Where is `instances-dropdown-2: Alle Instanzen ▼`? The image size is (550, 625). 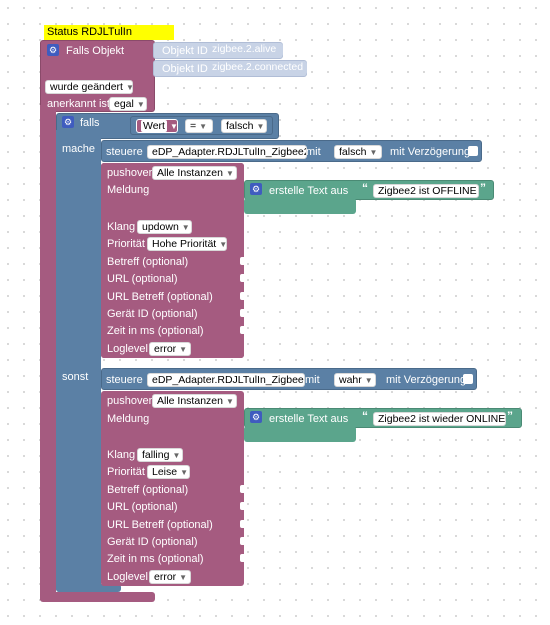 instances-dropdown-2: Alle Instanzen ▼ is located at coordinates (194, 401).